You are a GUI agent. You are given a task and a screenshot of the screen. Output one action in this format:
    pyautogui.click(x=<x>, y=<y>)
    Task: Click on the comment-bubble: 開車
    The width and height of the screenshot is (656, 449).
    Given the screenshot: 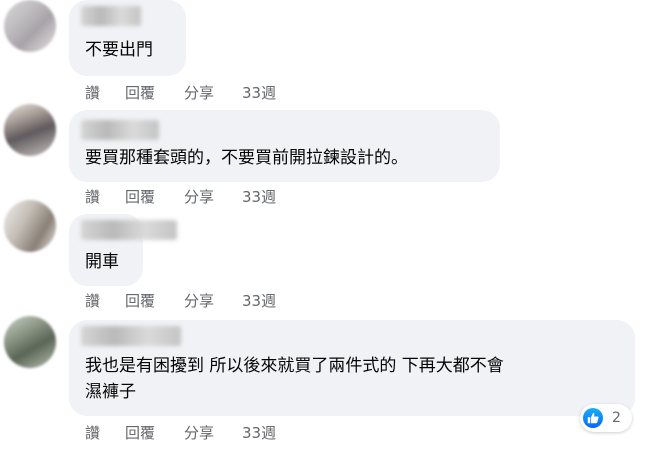 What is the action you would take?
    pyautogui.click(x=123, y=250)
    